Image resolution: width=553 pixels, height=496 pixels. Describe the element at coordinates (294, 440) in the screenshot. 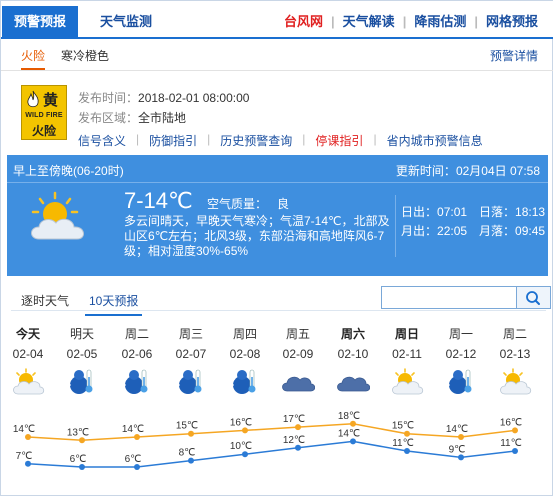

I see `low-temp-label: 12℃` at that location.